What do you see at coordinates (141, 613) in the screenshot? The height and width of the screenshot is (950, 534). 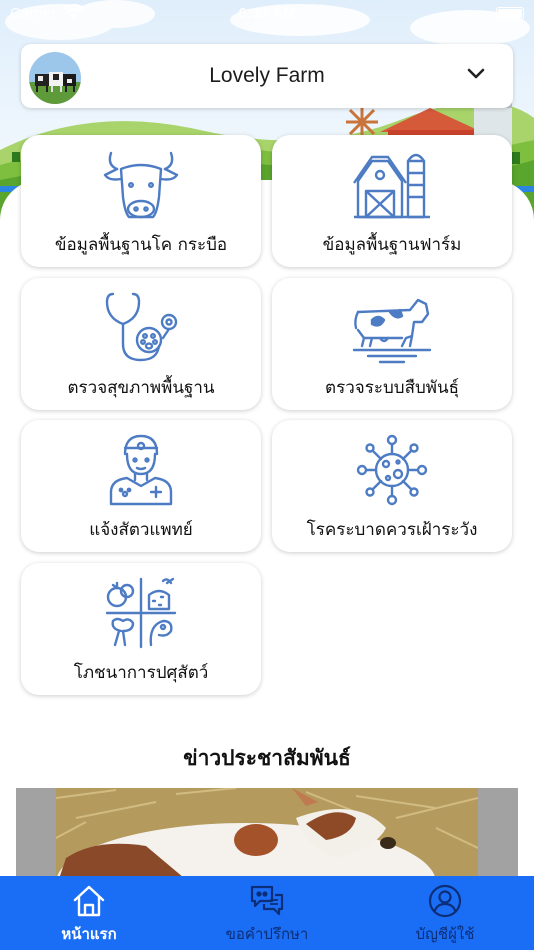 I see `animal-nutrition-icon` at bounding box center [141, 613].